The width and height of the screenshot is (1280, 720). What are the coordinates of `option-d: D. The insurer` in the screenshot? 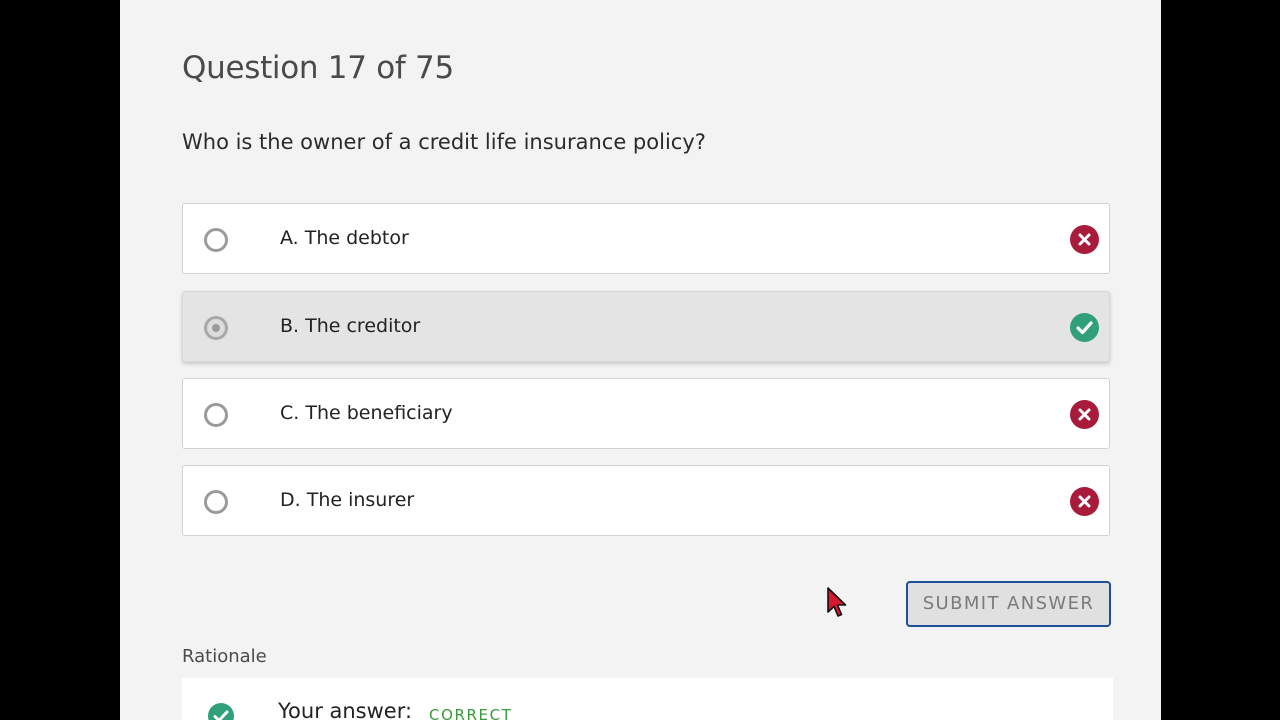 It's located at (646, 500).